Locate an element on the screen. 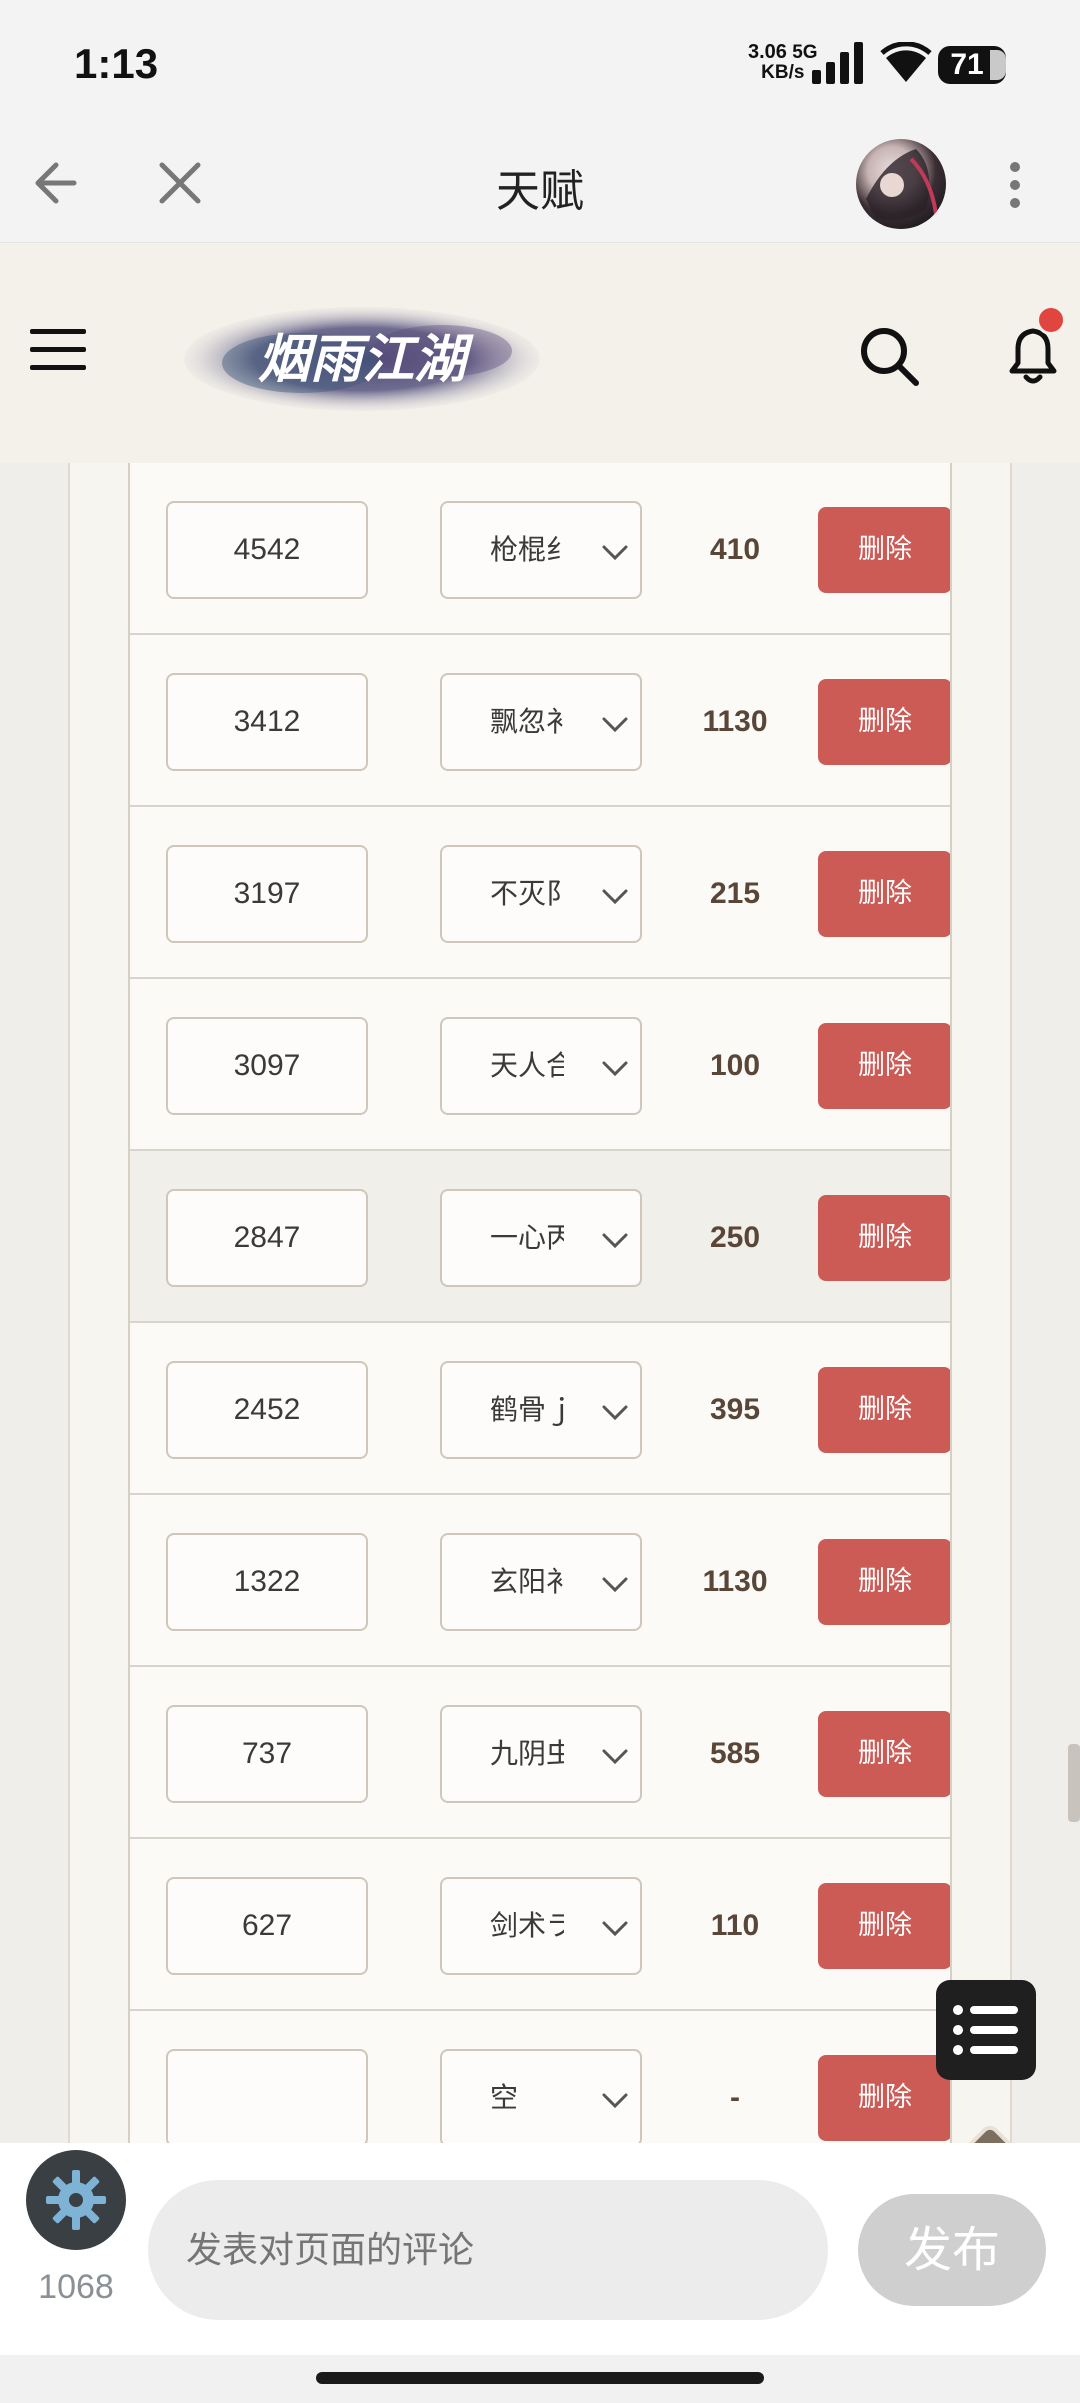  home-gesture-bar is located at coordinates (540, 2378).